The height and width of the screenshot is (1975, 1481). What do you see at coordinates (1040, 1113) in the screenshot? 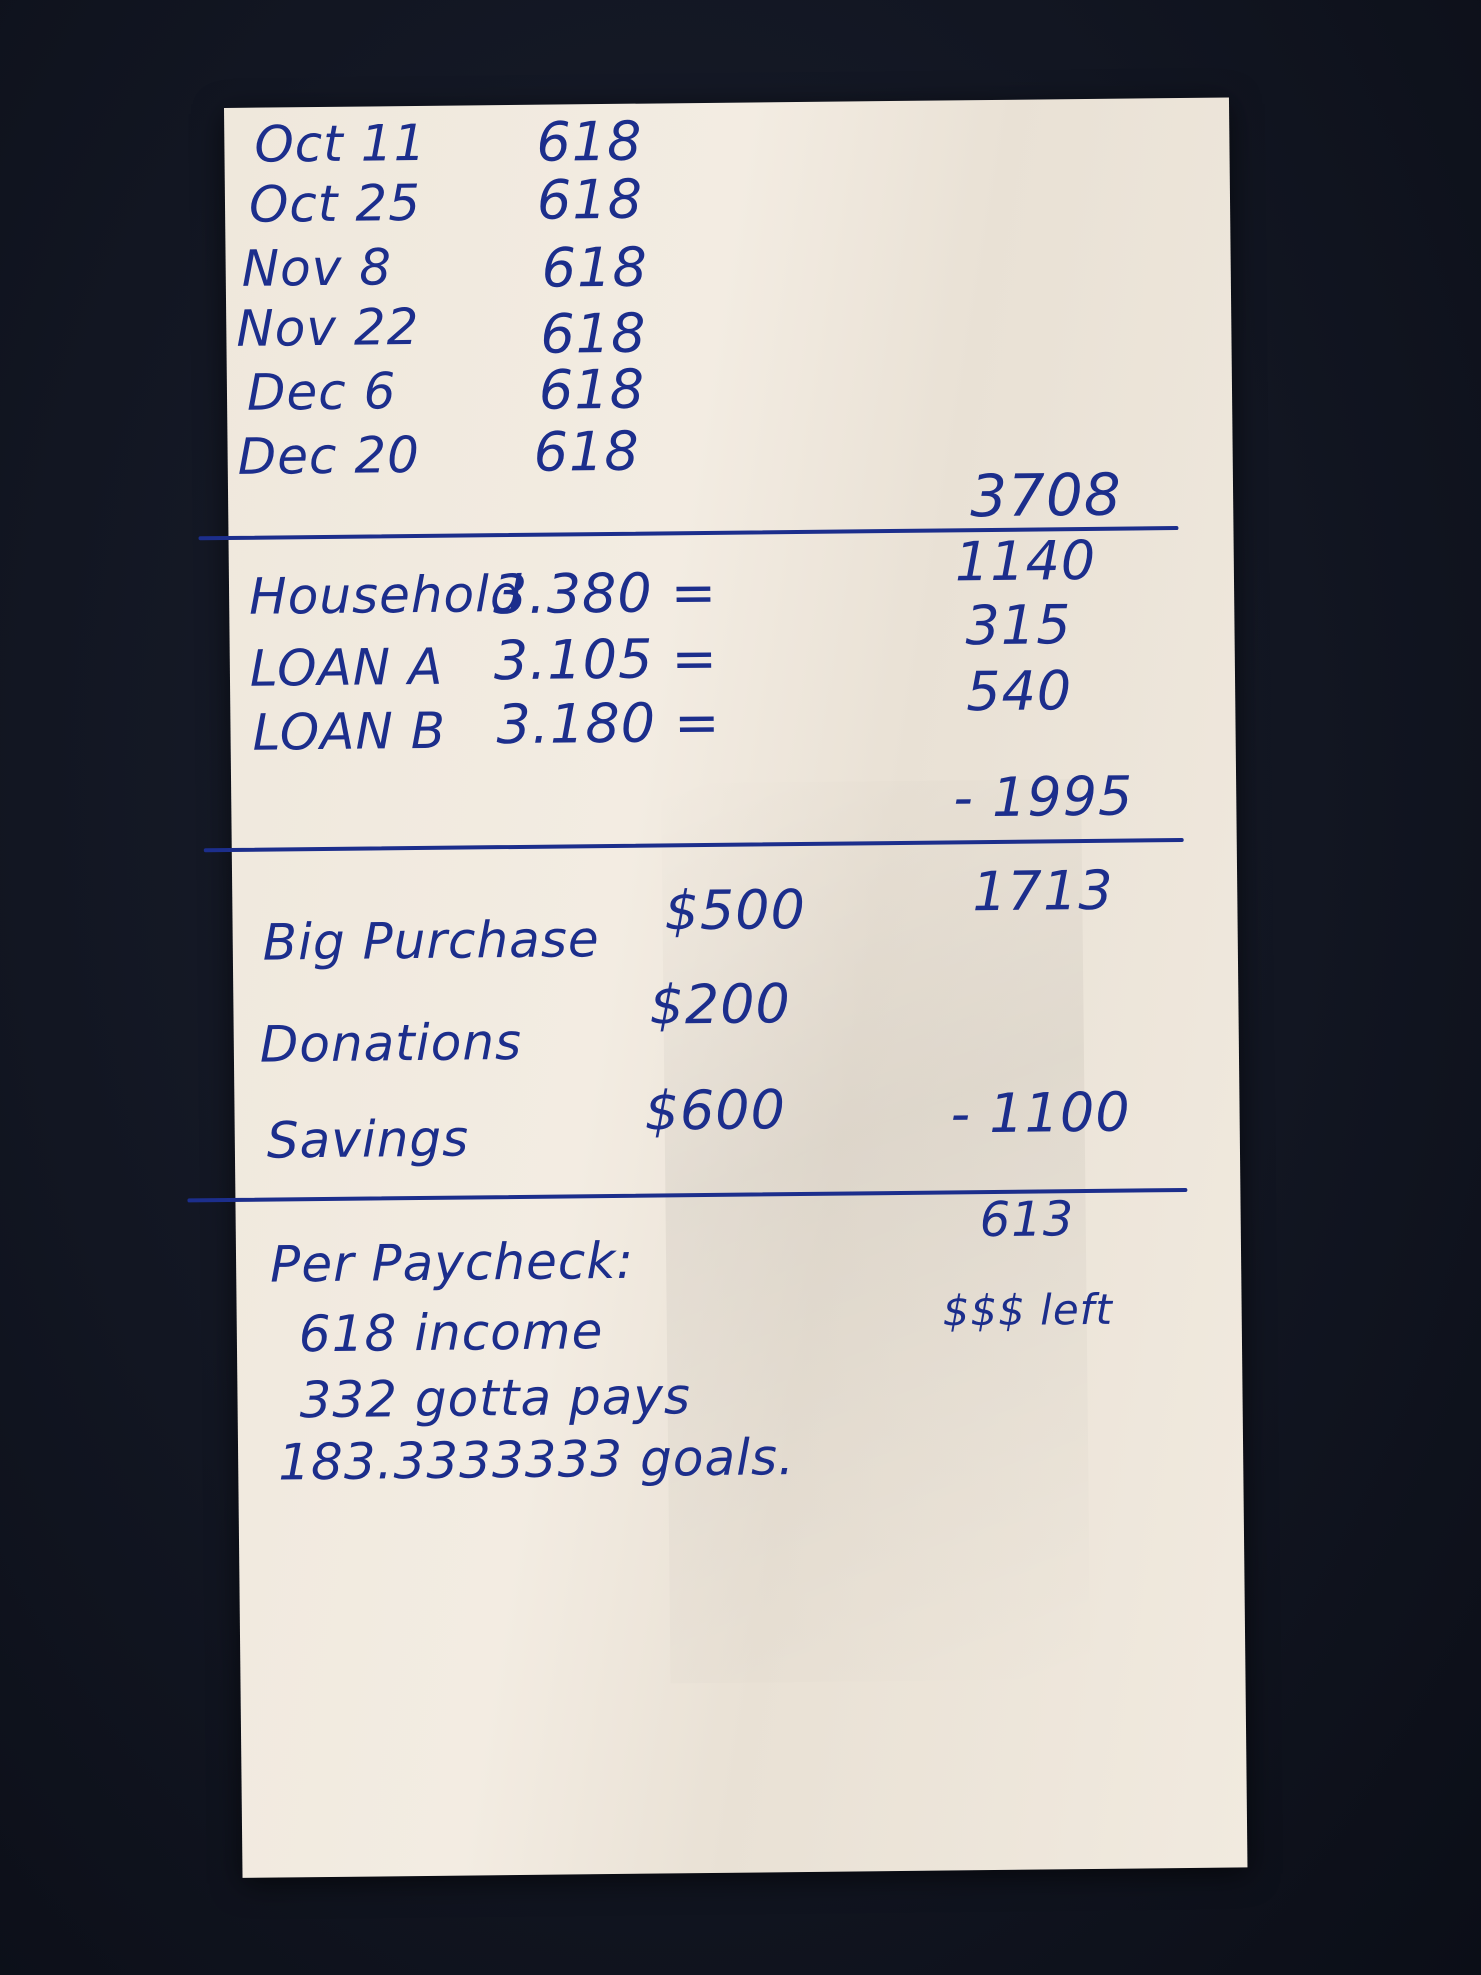
I see `goals-total: - 1100` at bounding box center [1040, 1113].